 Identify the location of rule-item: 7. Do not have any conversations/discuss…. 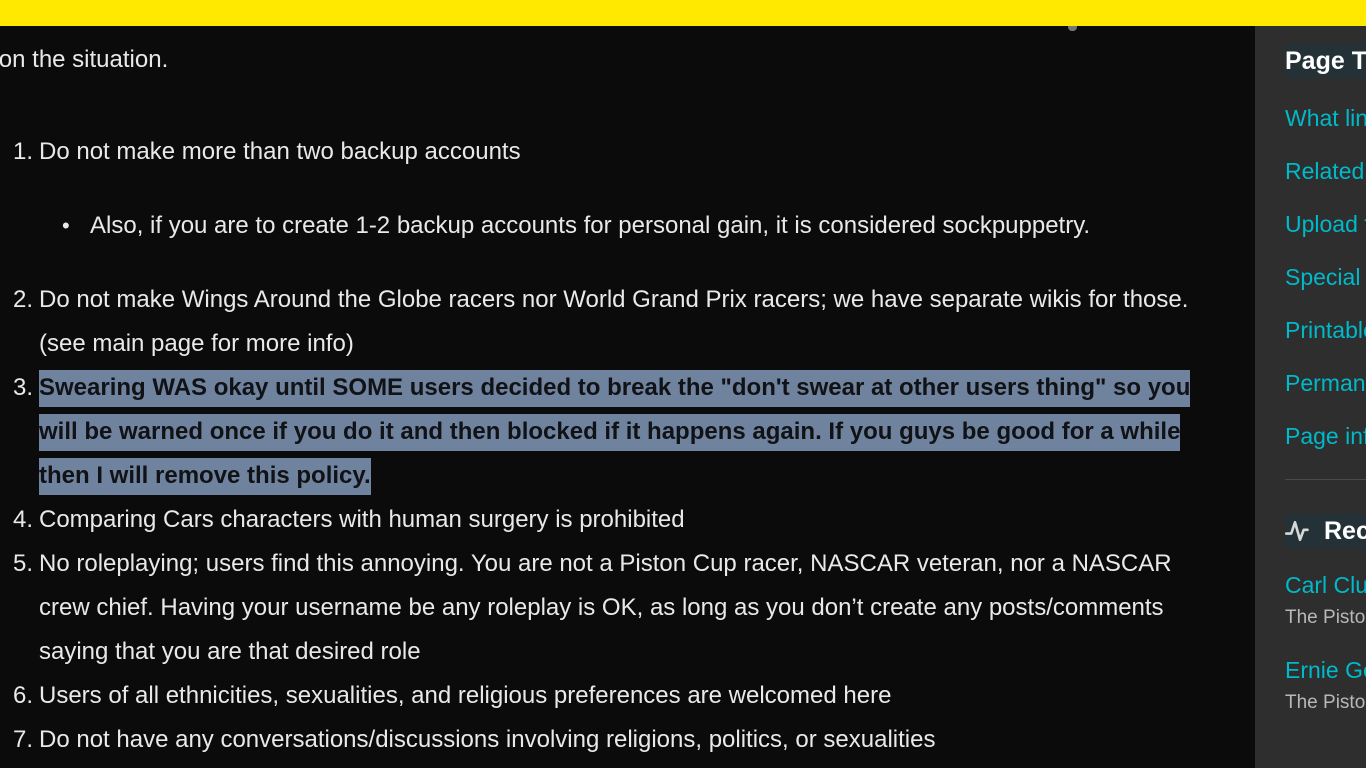
(627, 740).